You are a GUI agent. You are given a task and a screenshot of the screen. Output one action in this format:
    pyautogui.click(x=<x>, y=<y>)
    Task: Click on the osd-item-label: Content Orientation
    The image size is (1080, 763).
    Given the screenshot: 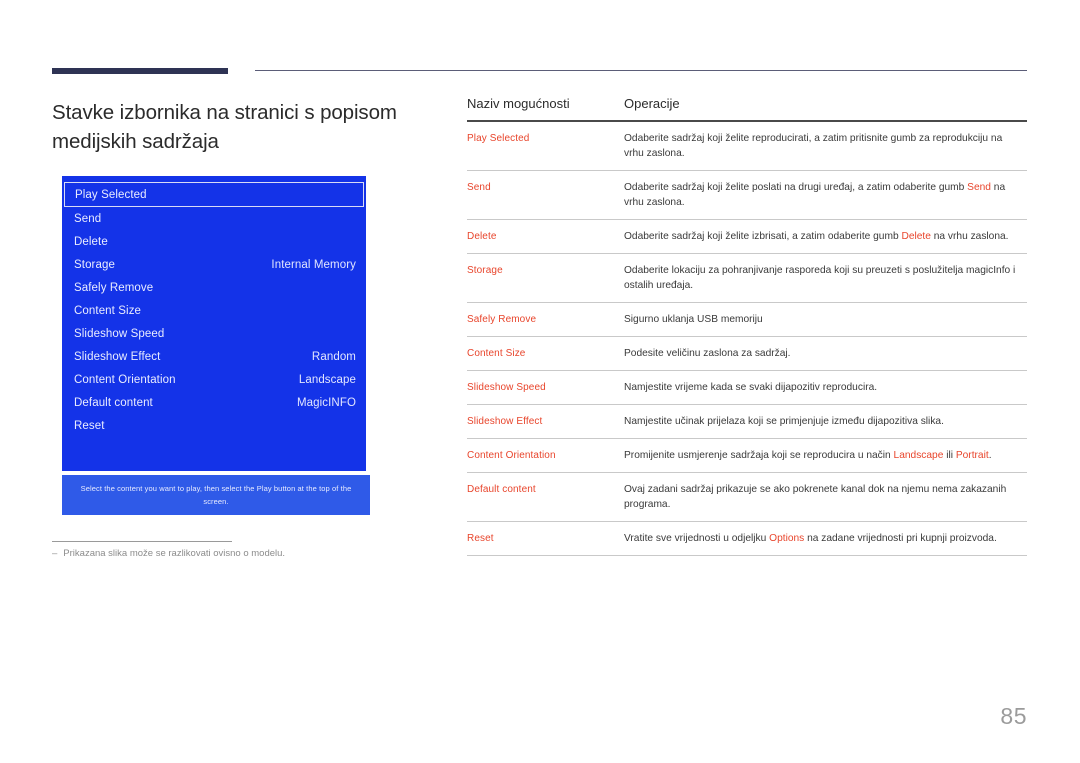 What is the action you would take?
    pyautogui.click(x=125, y=379)
    